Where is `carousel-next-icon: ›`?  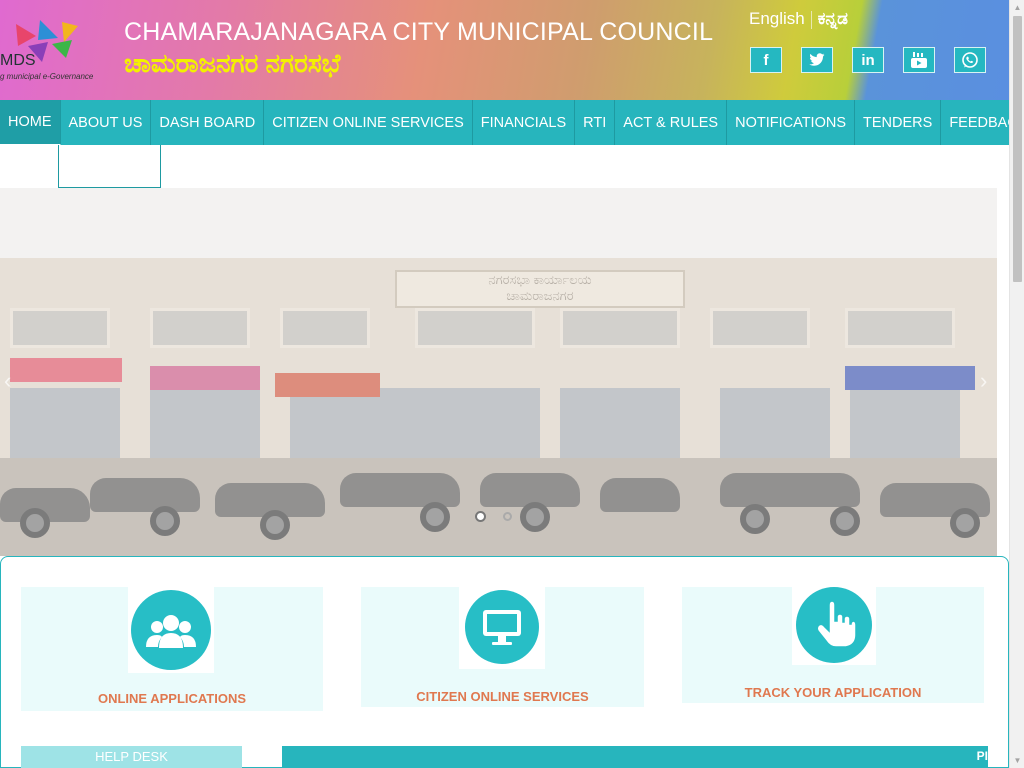
carousel-next-icon: › is located at coordinates (983, 381).